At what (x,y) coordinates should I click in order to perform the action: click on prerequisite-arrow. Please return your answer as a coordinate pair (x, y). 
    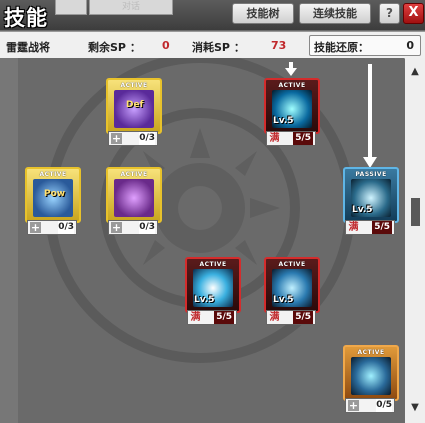
    Looking at the image, I should click on (291, 69).